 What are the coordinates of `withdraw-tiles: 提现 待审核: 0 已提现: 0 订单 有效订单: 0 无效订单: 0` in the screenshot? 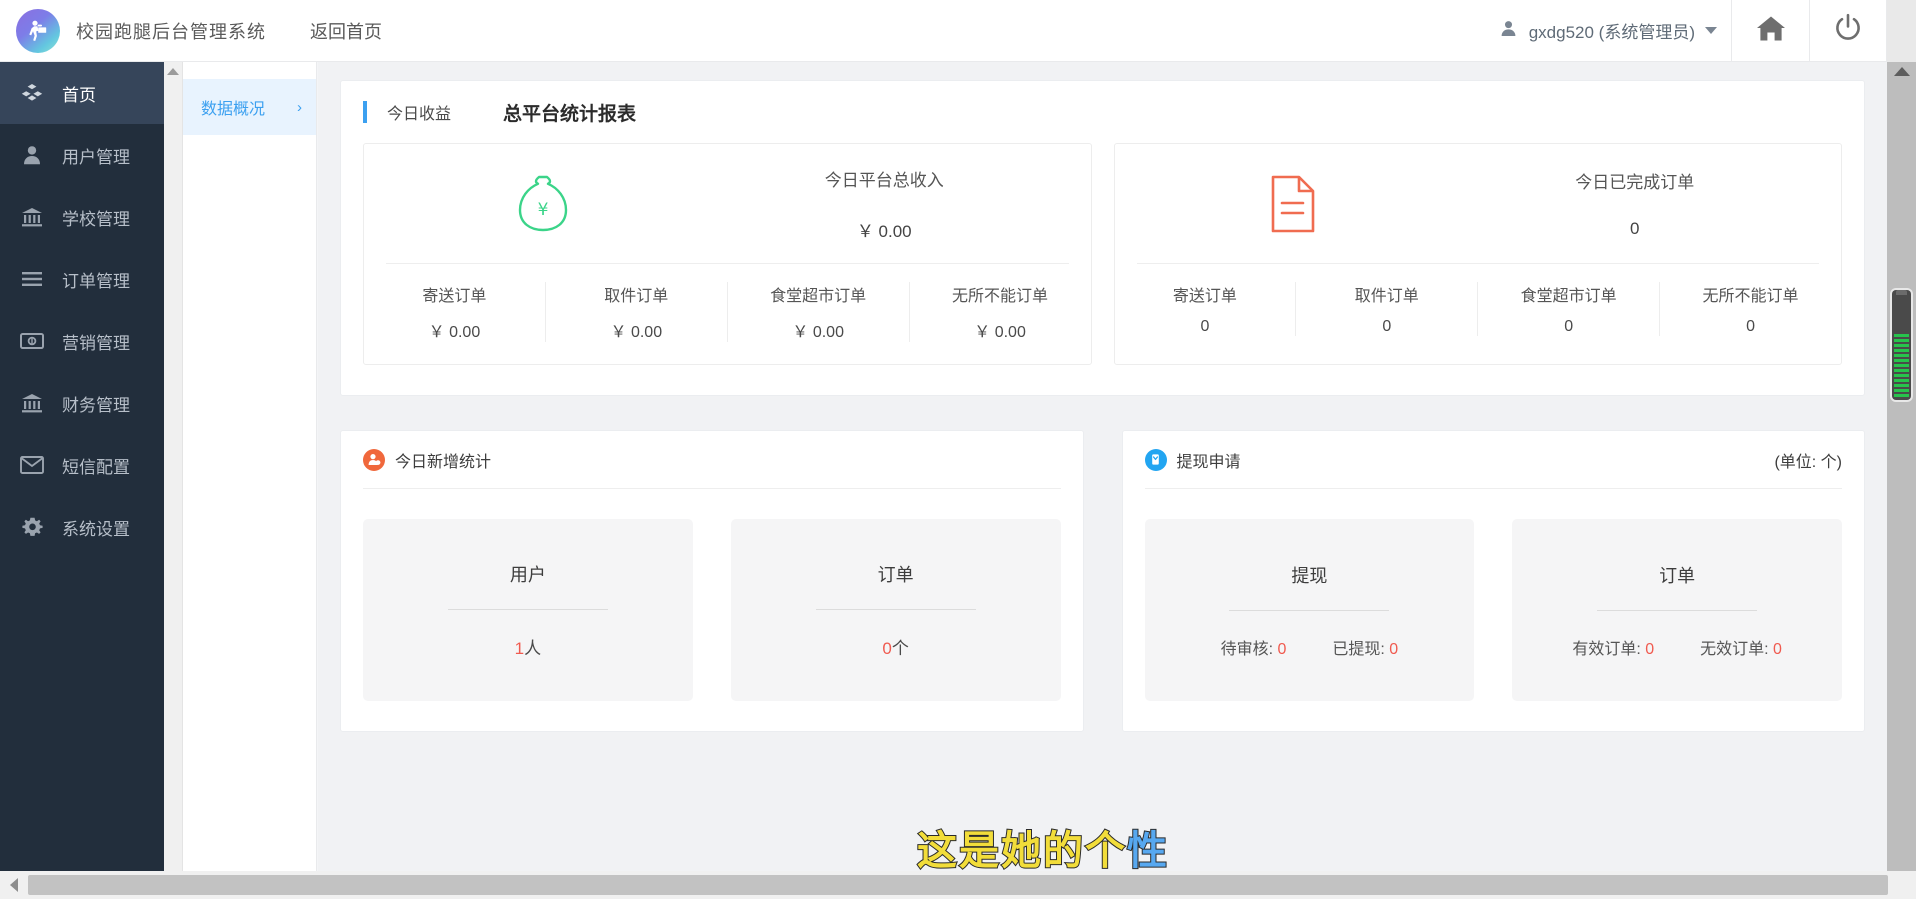 It's located at (1493, 595).